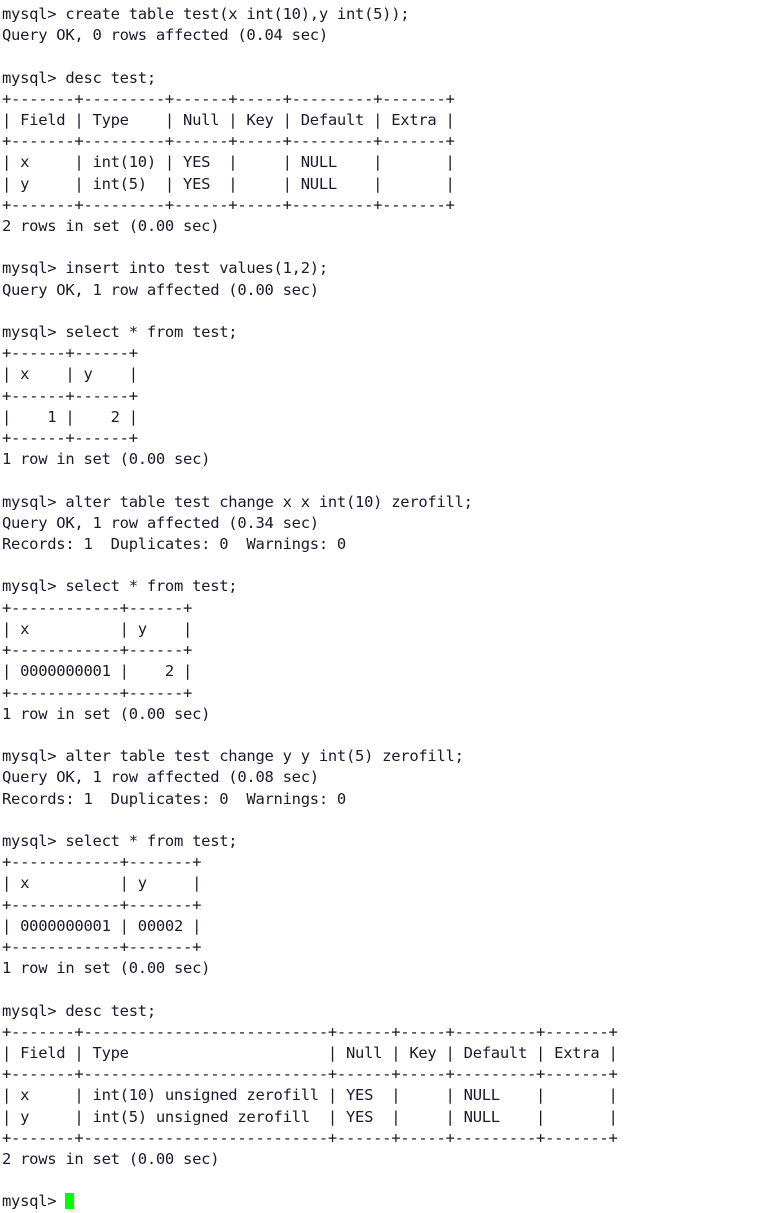  Describe the element at coordinates (70, 416) in the screenshot. I see `terminal-line: | 1 | 2 |` at that location.